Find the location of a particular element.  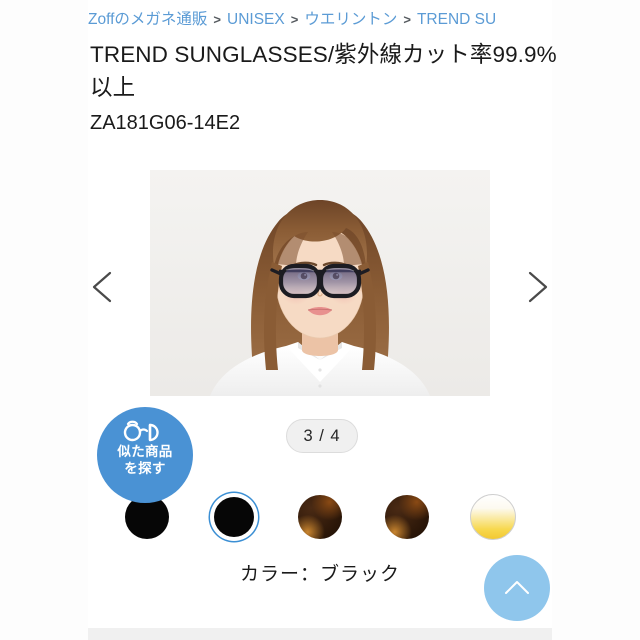

color-swatch-row is located at coordinates (320, 517).